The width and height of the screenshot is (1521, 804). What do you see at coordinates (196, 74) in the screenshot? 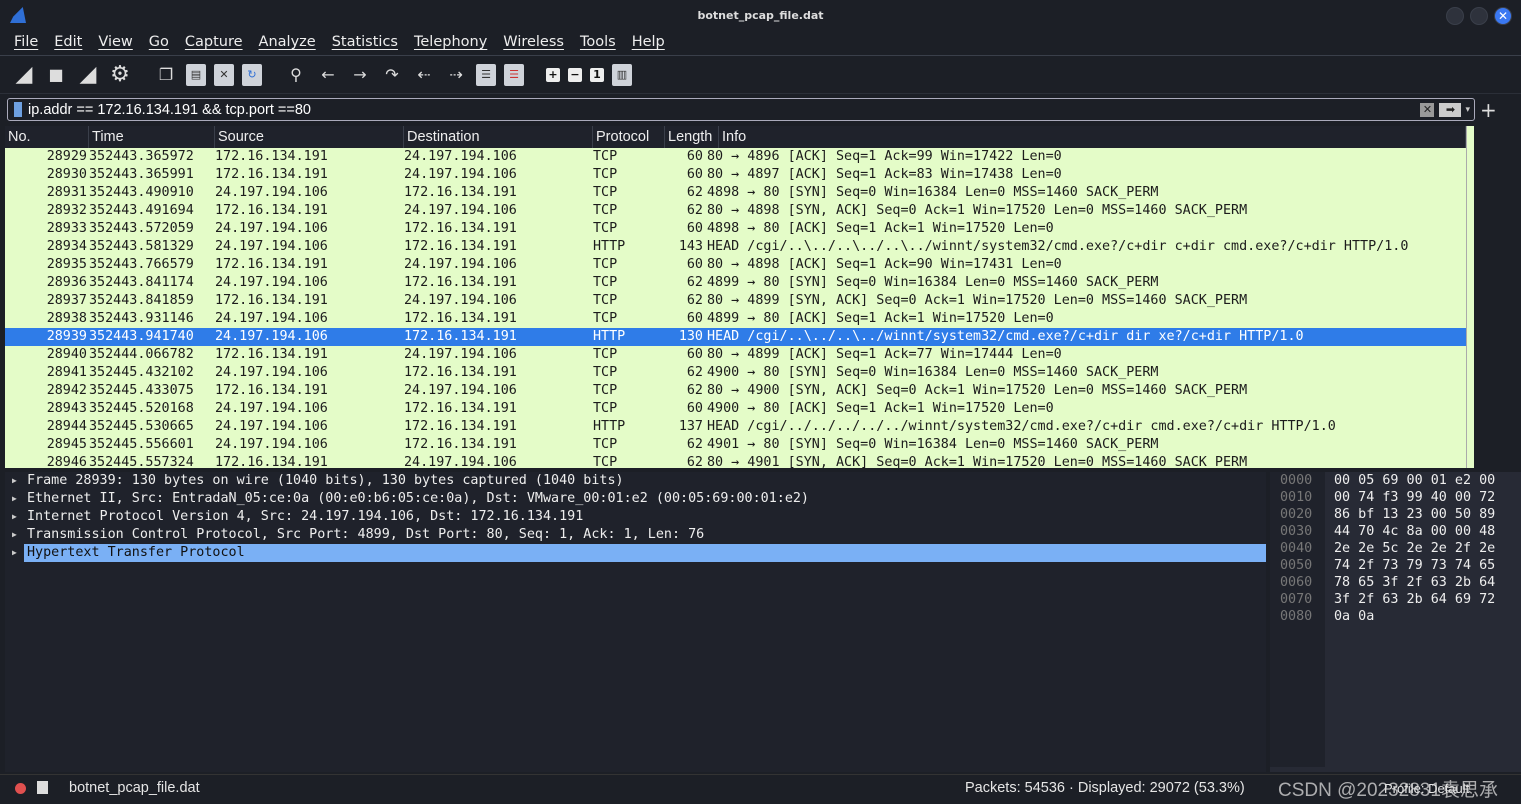
I see `save-file-icon: ▤` at bounding box center [196, 74].